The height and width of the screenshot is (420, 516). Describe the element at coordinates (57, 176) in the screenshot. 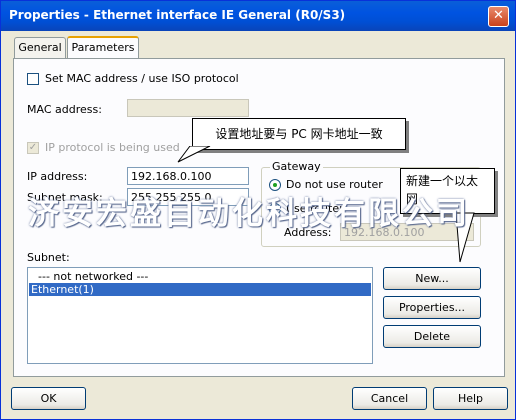

I see `ip-address-label: IP address:` at that location.